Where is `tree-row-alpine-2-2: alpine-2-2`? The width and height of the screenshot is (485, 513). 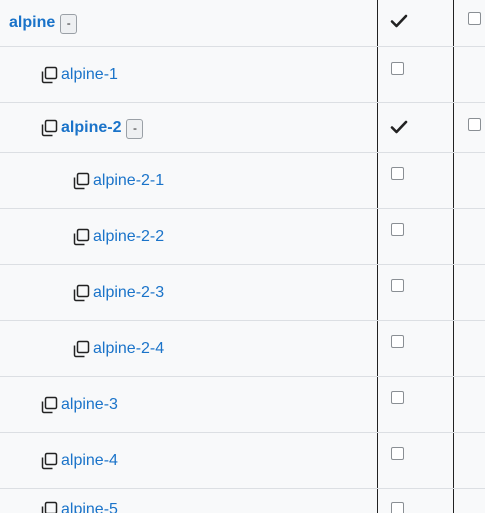 tree-row-alpine-2-2: alpine-2-2 is located at coordinates (242, 237).